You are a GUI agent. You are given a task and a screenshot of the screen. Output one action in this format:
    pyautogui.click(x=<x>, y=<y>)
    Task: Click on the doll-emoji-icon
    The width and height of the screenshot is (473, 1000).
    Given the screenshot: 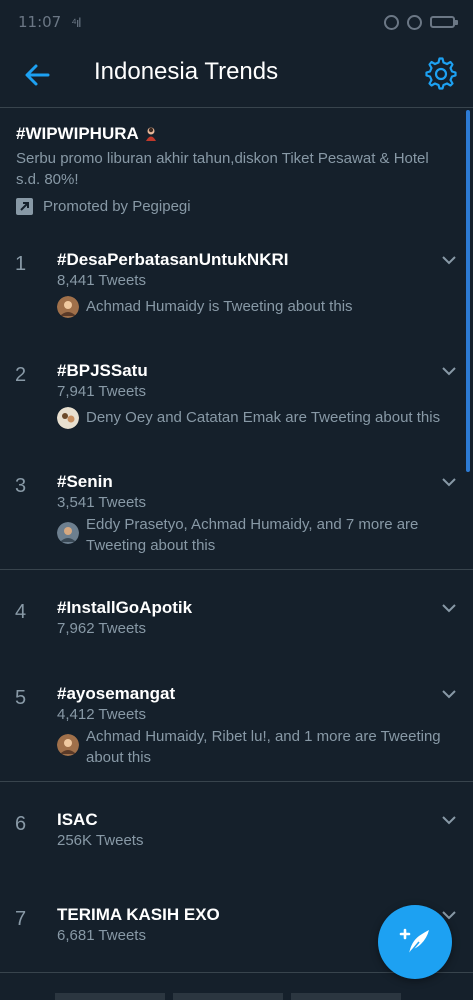 What is the action you would take?
    pyautogui.click(x=150, y=134)
    